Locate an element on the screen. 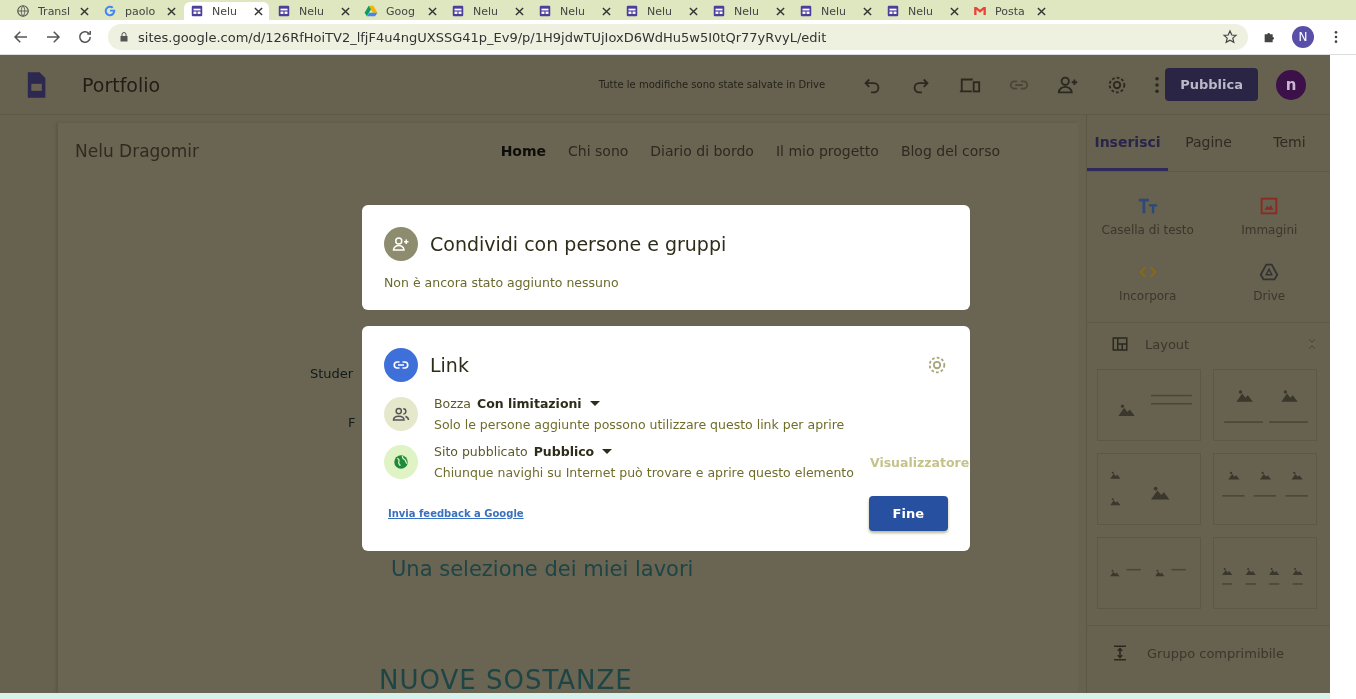 Image resolution: width=1356 pixels, height=699 pixels. access-dropdown: Pubblico is located at coordinates (573, 451).